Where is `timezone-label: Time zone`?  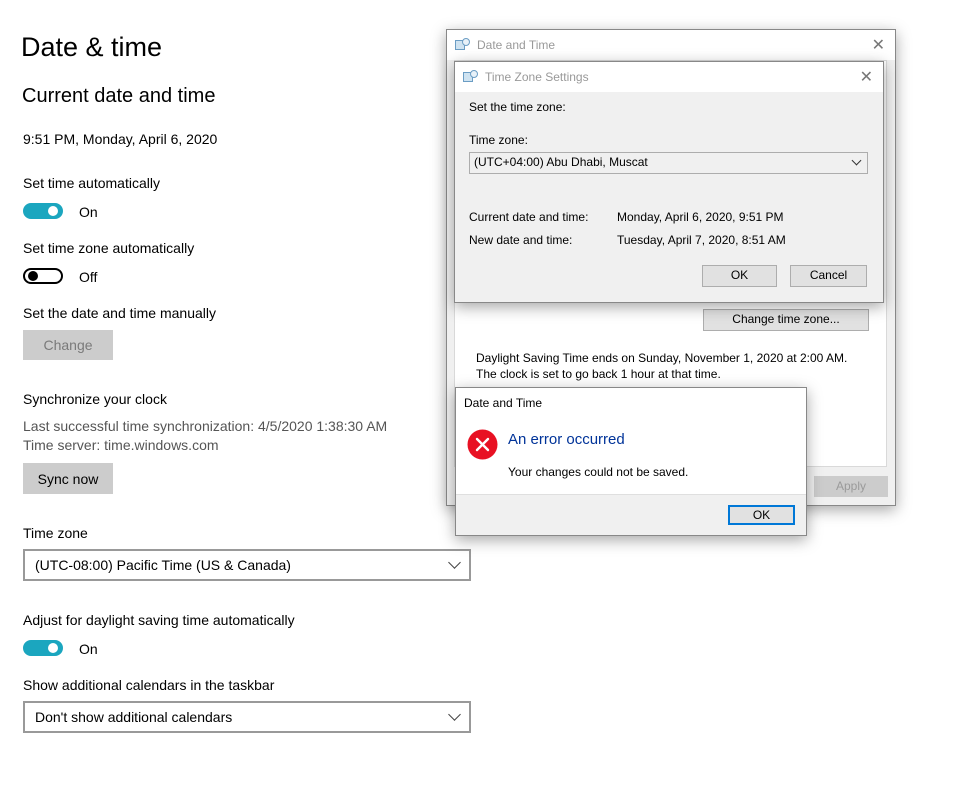 timezone-label: Time zone is located at coordinates (55, 533).